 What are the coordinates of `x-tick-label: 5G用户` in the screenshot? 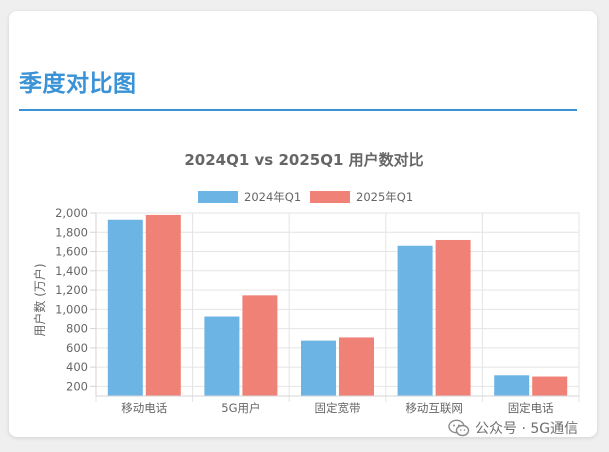 It's located at (240, 408).